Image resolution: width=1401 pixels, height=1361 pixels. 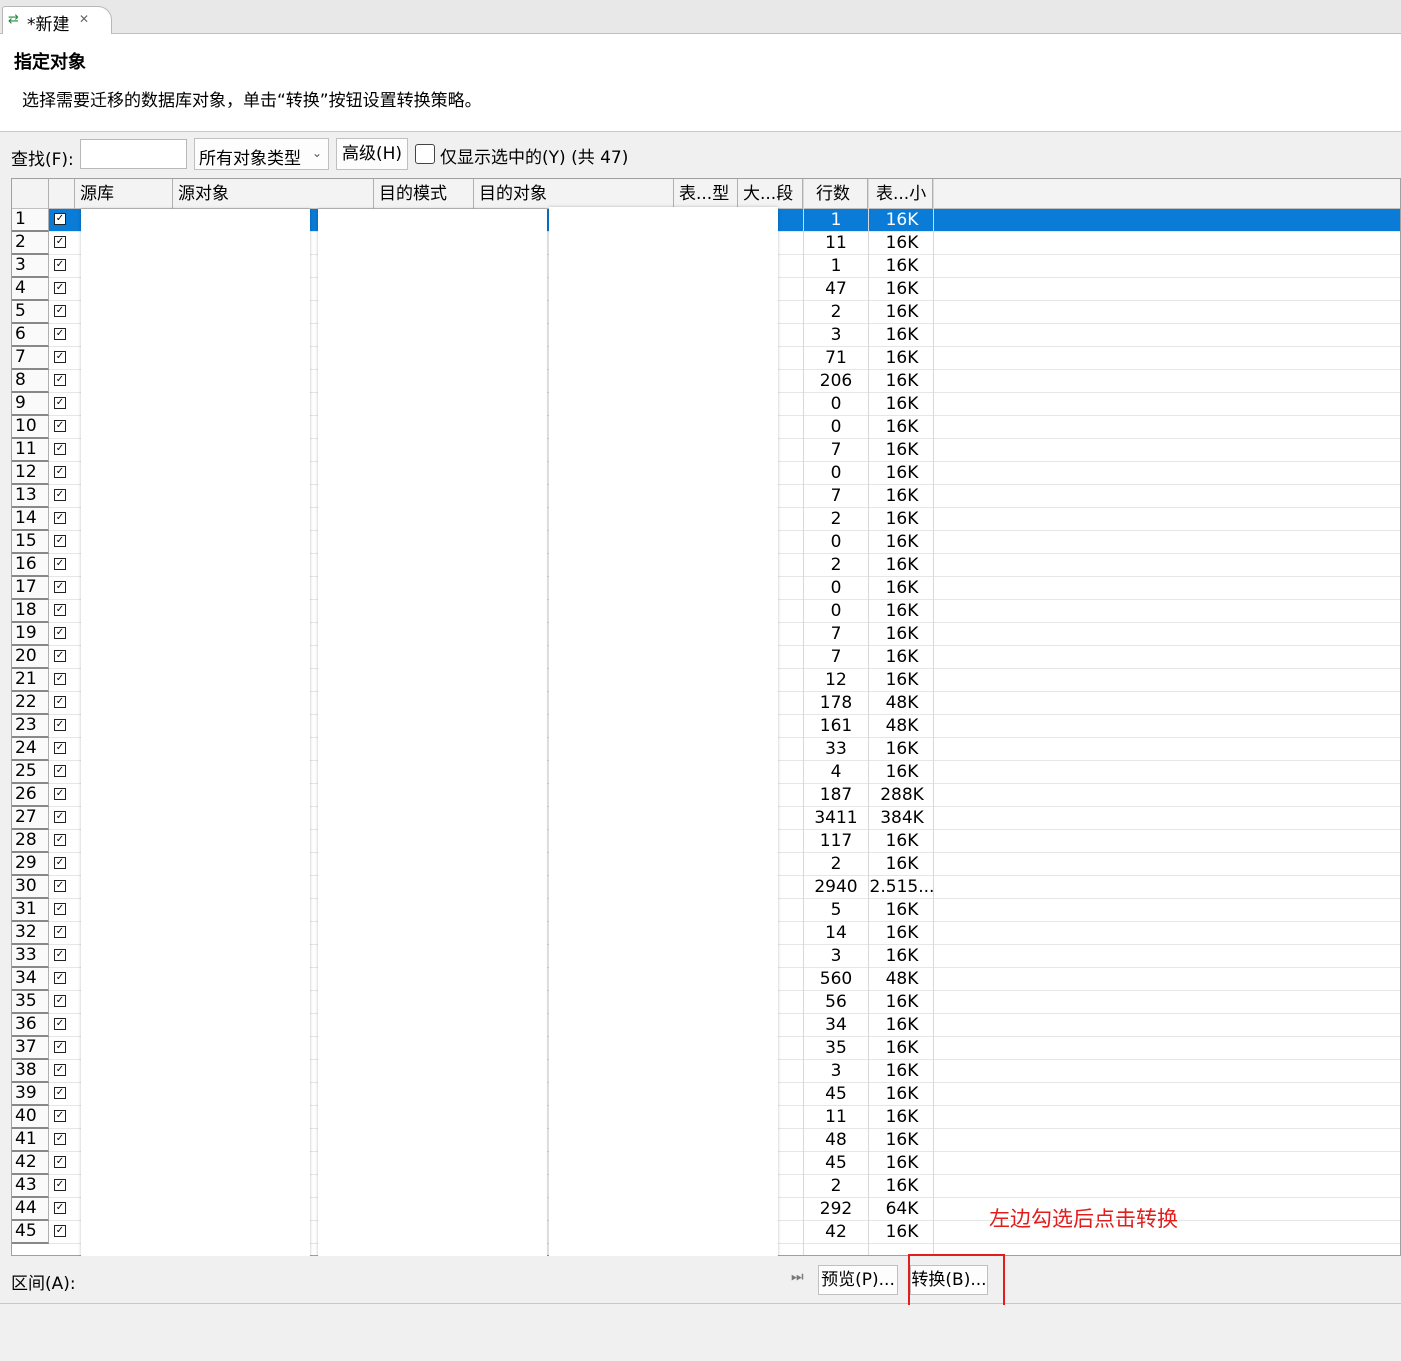 I want to click on column-header-row-count: 行数, so click(x=835, y=194).